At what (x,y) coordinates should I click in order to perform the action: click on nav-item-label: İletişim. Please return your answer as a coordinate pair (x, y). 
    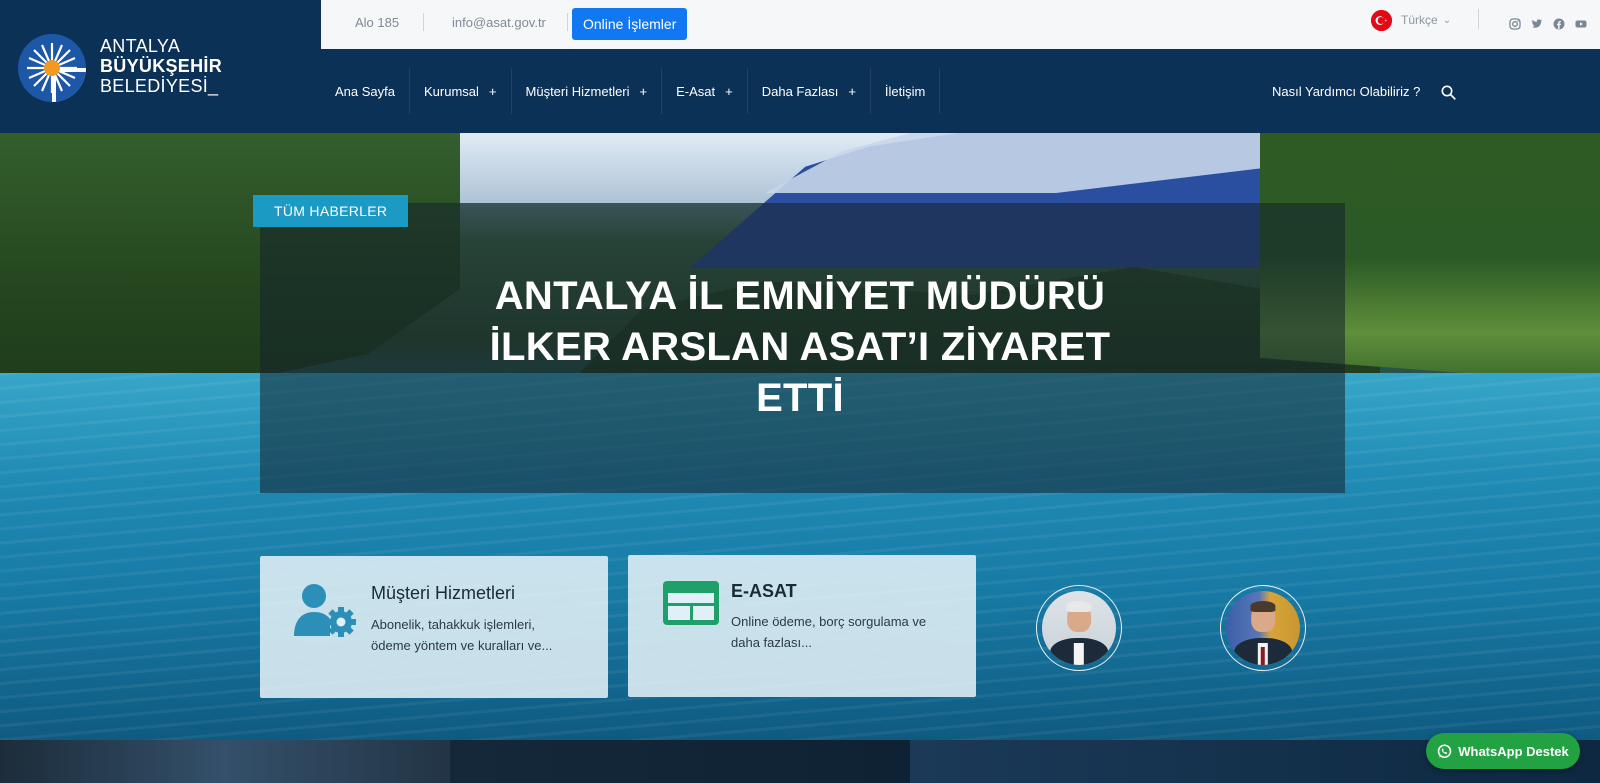
    Looking at the image, I should click on (905, 91).